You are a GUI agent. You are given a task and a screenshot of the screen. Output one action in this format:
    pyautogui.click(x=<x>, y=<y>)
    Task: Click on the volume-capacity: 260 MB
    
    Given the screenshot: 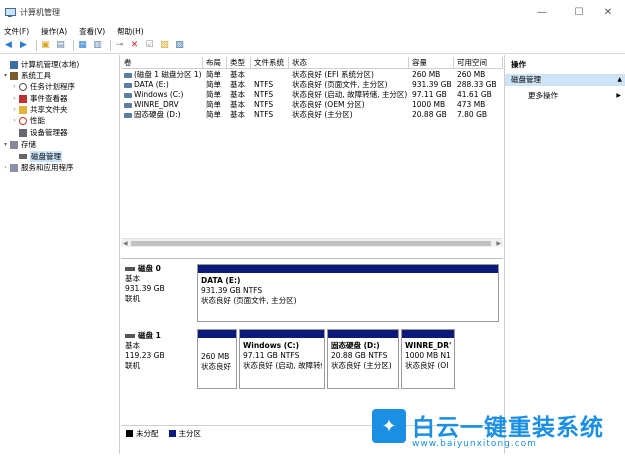 What is the action you would take?
    pyautogui.click(x=426, y=74)
    